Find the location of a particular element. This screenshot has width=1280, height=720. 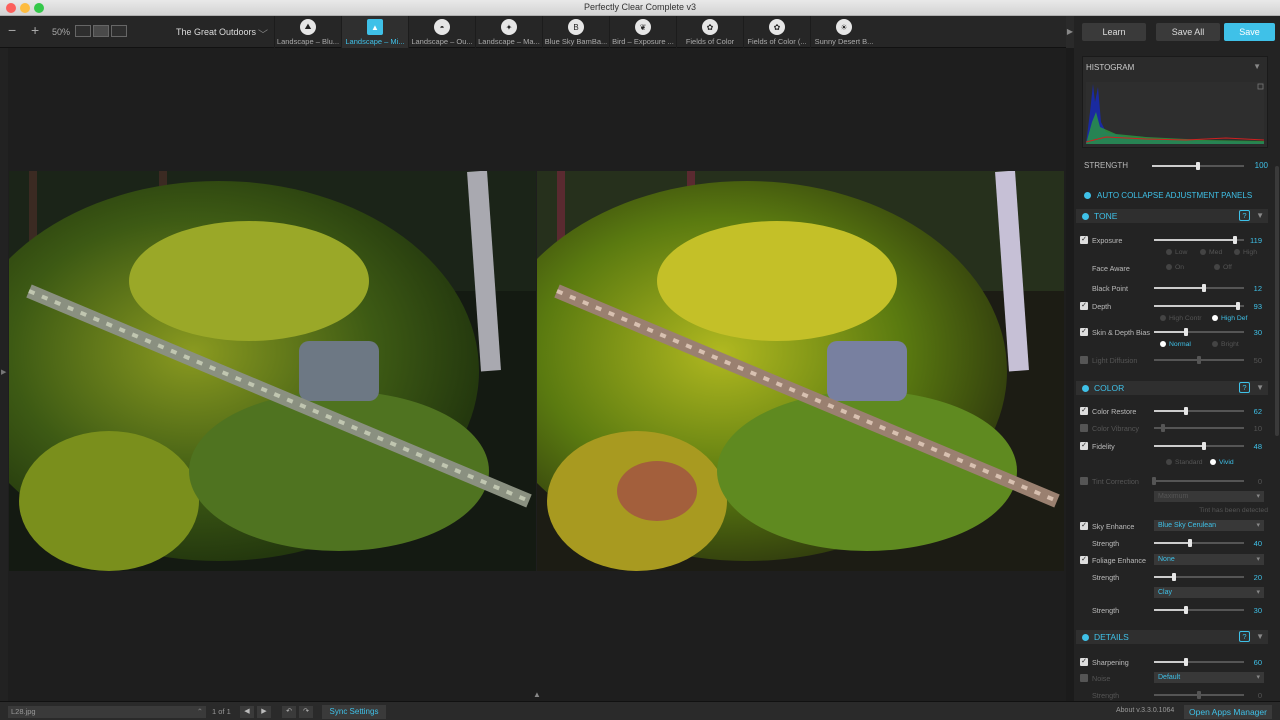

open-apps-manager-button: Open Apps Manager is located at coordinates (1228, 712).